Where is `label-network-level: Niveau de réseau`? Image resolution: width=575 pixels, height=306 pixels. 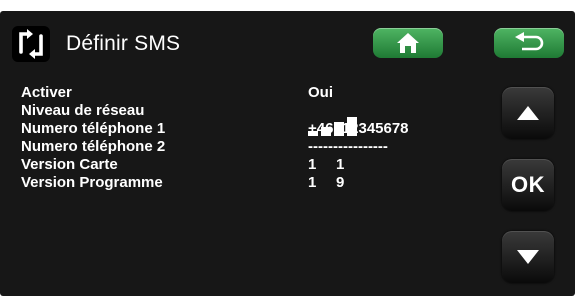
label-network-level: Niveau de réseau is located at coordinates (83, 110).